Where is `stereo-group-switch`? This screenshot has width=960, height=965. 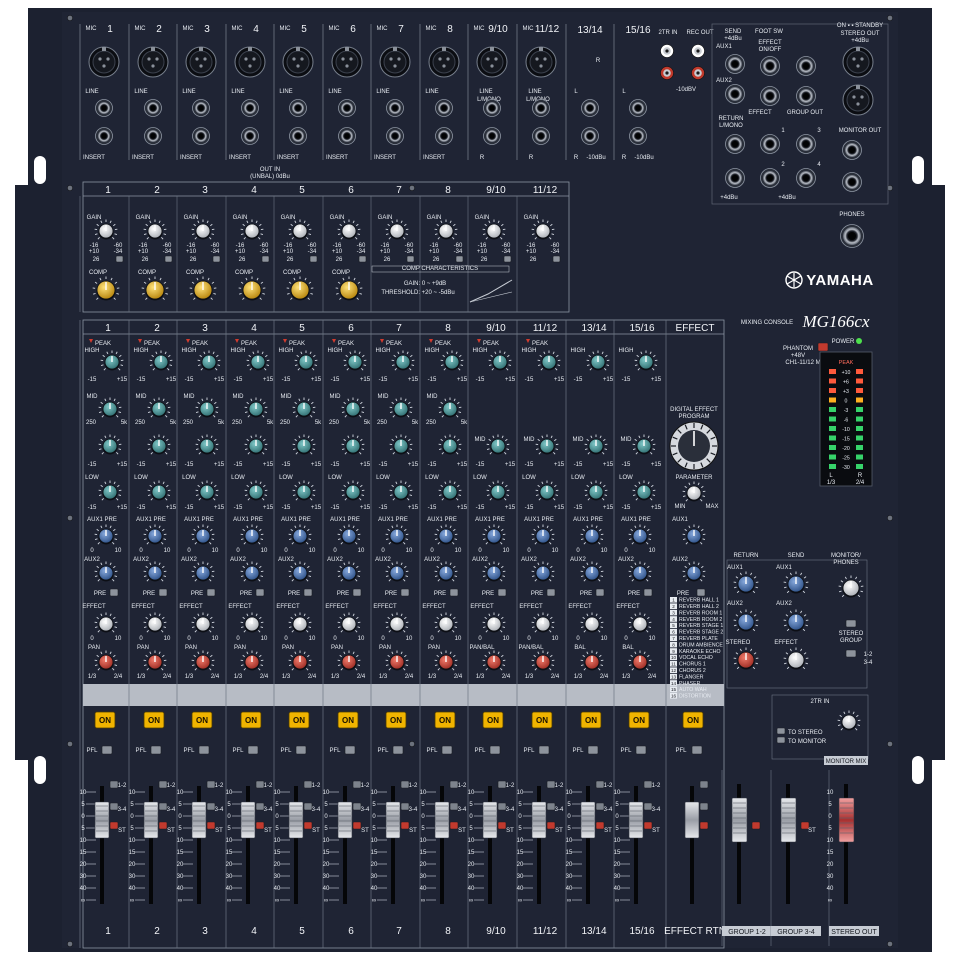 stereo-group-switch is located at coordinates (851, 623).